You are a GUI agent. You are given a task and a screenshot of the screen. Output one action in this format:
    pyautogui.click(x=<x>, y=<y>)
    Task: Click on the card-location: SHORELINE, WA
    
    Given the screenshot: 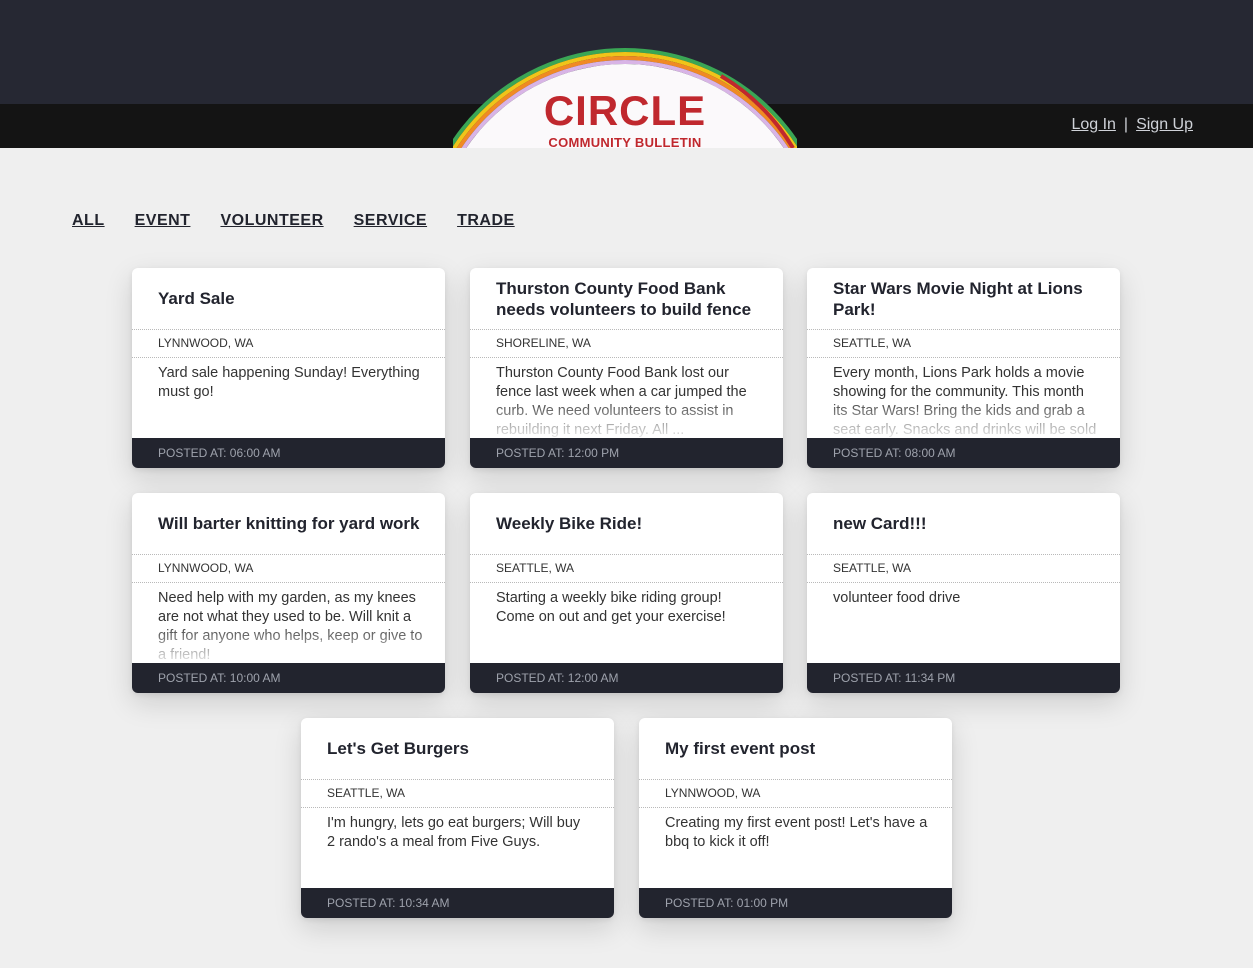 What is the action you would take?
    pyautogui.click(x=626, y=343)
    